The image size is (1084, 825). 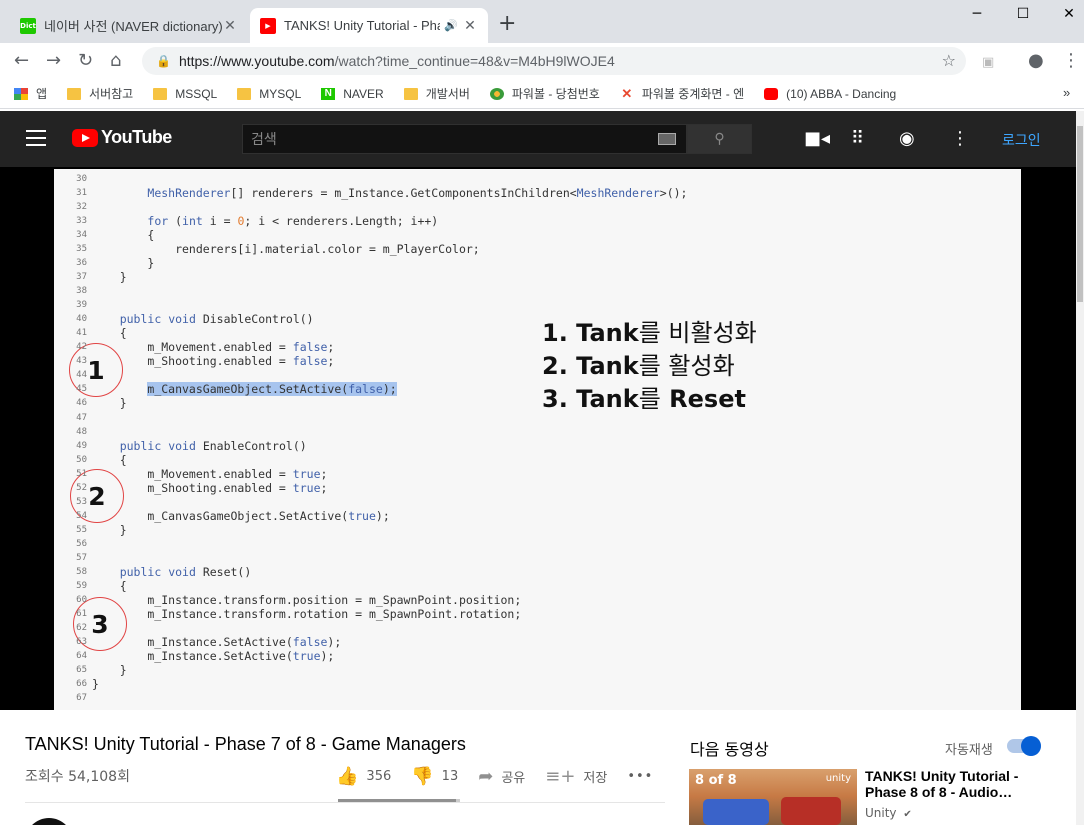 I want to click on thumbnail-blue-tank, so click(x=736, y=812).